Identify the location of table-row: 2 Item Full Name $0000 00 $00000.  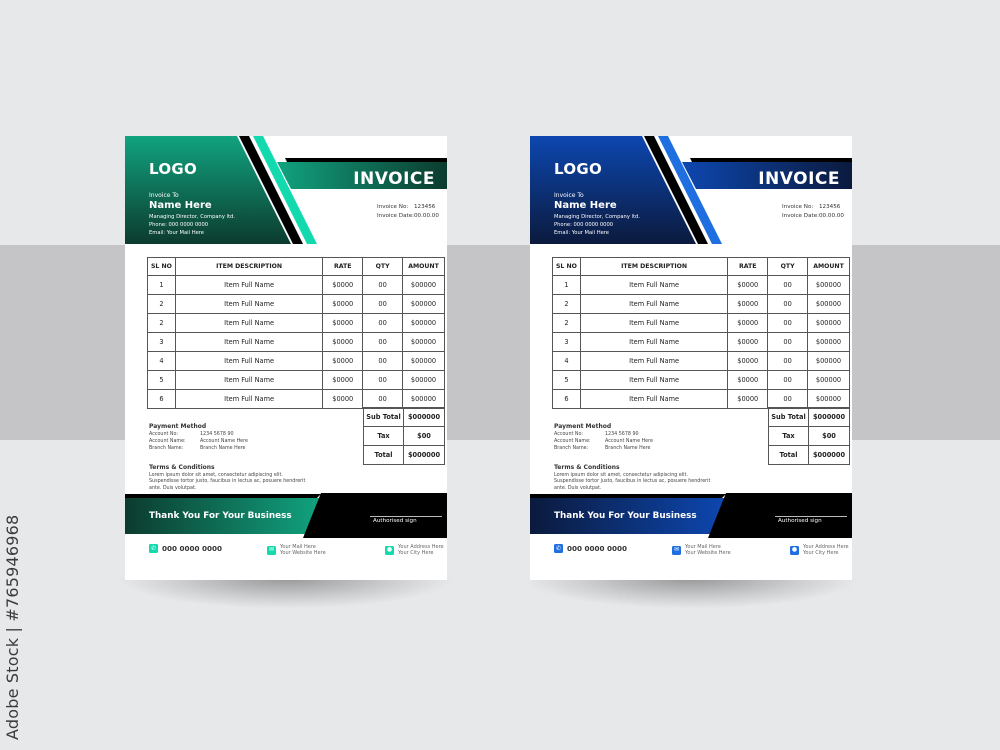
(296, 323).